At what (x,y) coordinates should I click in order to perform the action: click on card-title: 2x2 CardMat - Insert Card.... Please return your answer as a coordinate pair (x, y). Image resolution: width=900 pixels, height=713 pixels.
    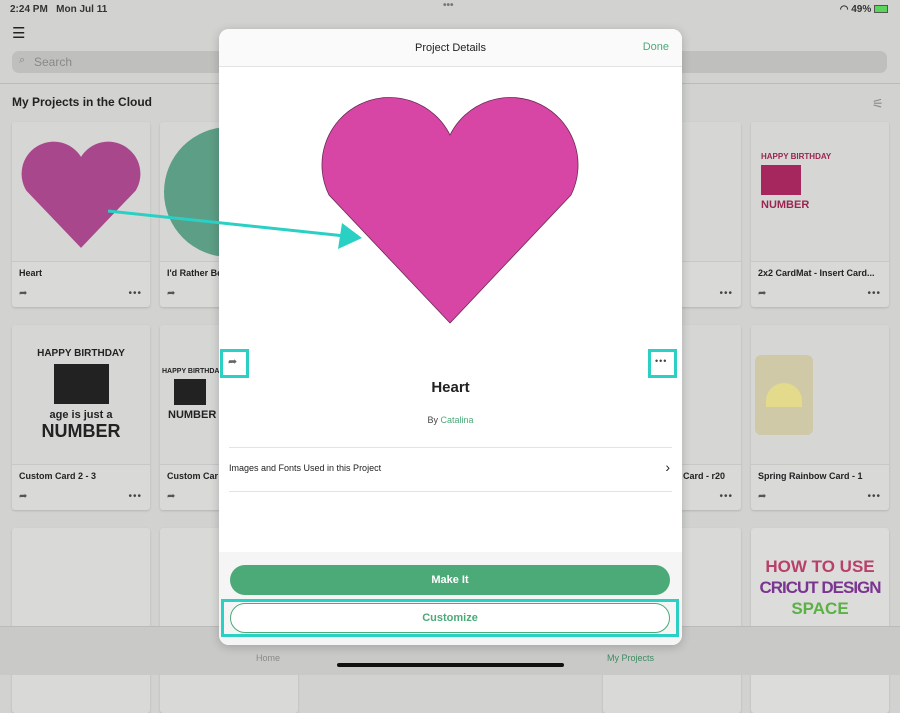
    Looking at the image, I should click on (816, 273).